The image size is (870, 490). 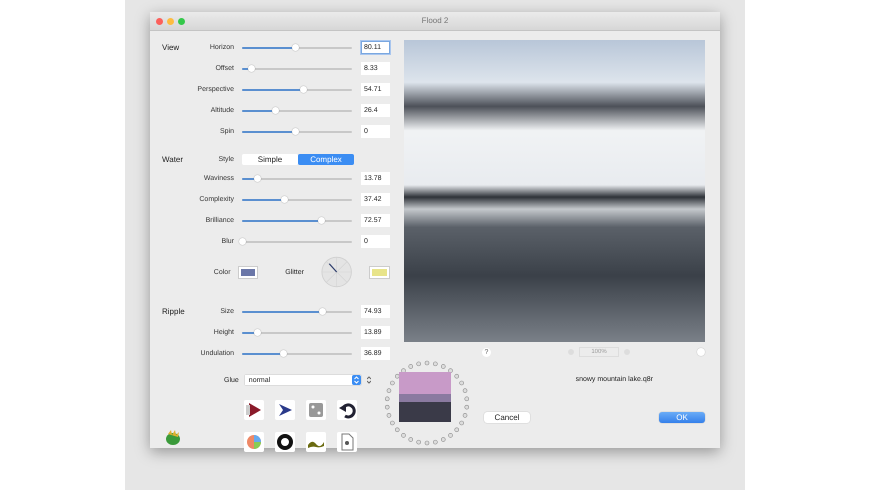 I want to click on dropdown-arrows-icon, so click(x=356, y=380).